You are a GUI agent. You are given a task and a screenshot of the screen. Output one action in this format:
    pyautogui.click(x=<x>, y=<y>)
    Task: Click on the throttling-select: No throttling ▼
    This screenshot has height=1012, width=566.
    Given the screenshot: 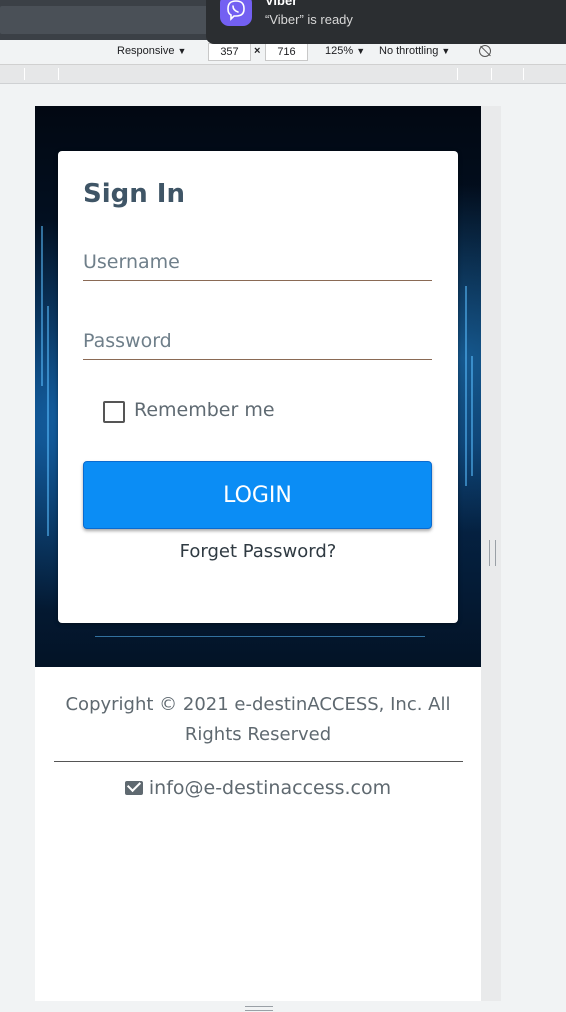 What is the action you would take?
    pyautogui.click(x=414, y=51)
    